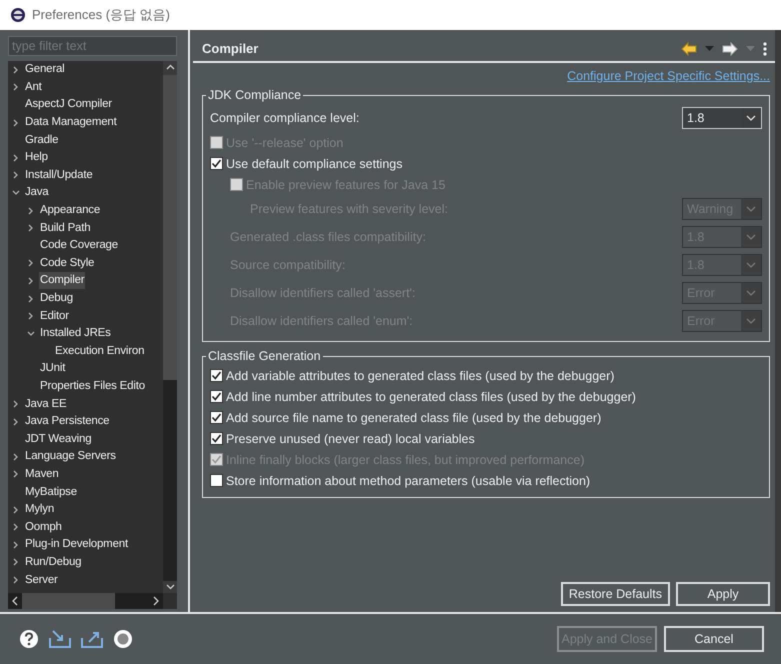  What do you see at coordinates (689, 49) in the screenshot?
I see `back-arrow-icon` at bounding box center [689, 49].